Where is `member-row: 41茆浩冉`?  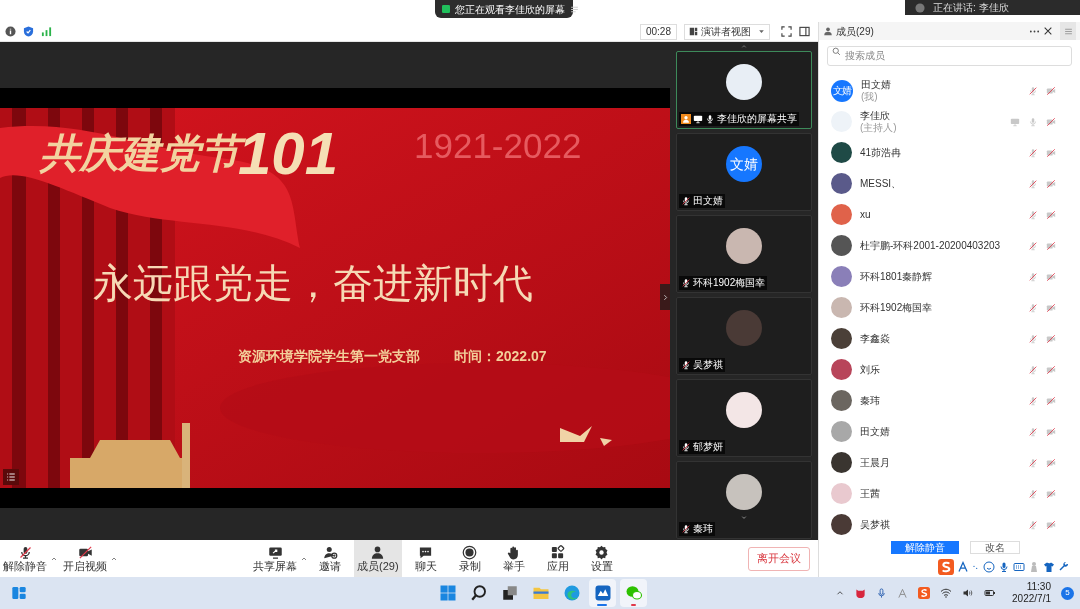
member-row: 41茆浩冉 is located at coordinates (949, 152).